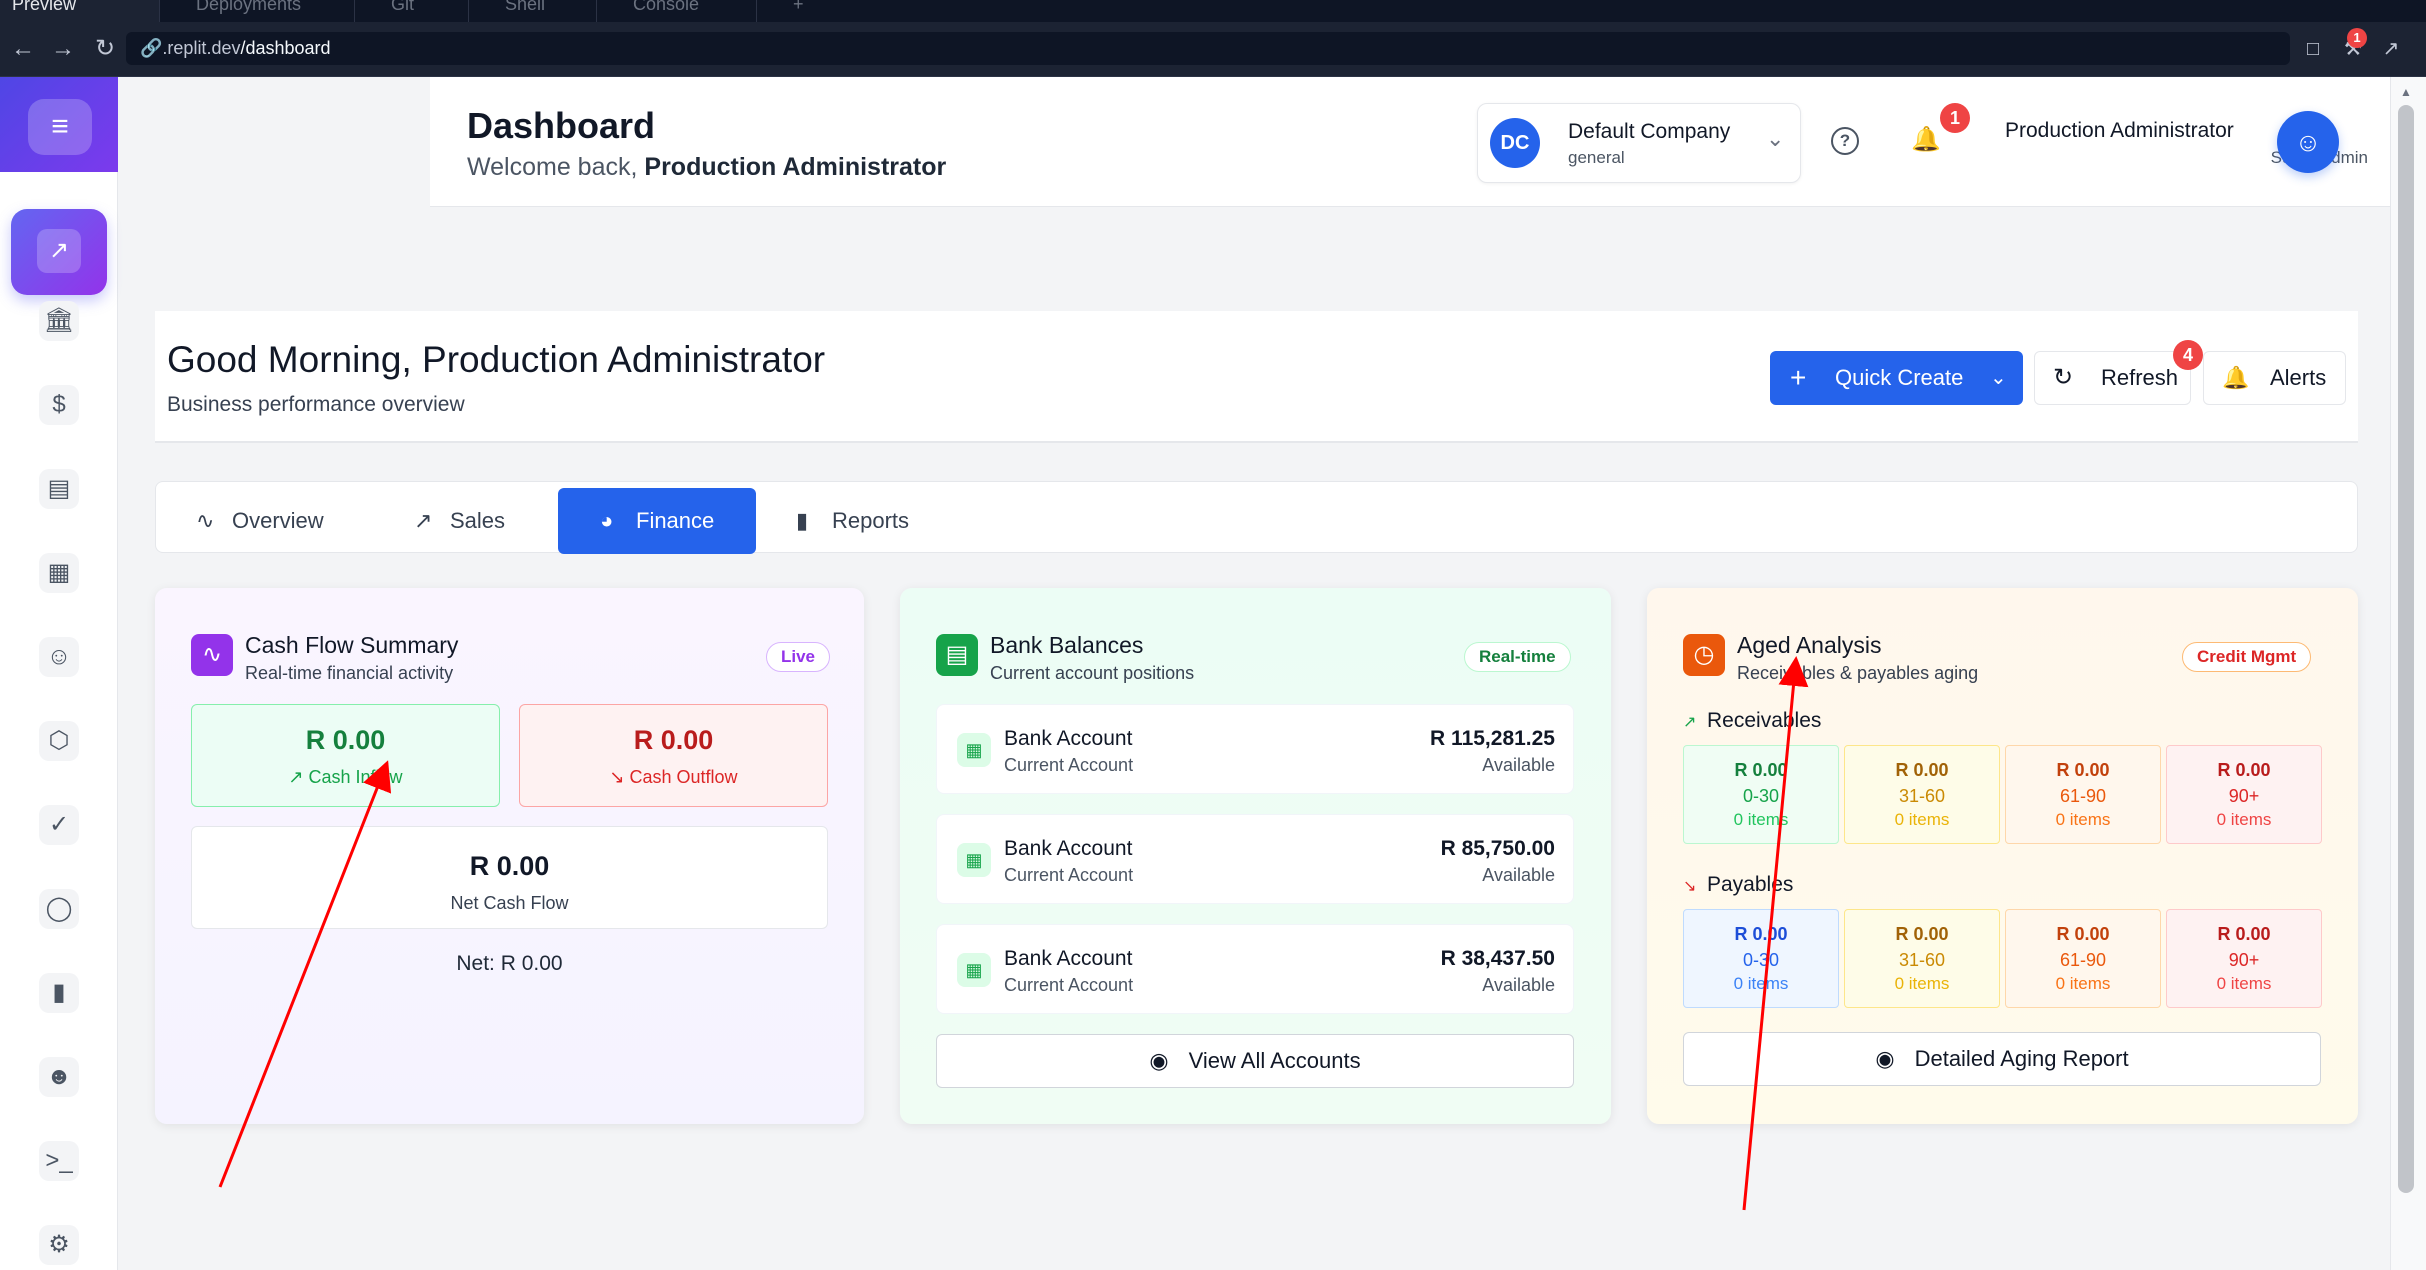 This screenshot has width=2426, height=1270. What do you see at coordinates (278, 520) in the screenshot?
I see `tab-overview-label: Overview` at bounding box center [278, 520].